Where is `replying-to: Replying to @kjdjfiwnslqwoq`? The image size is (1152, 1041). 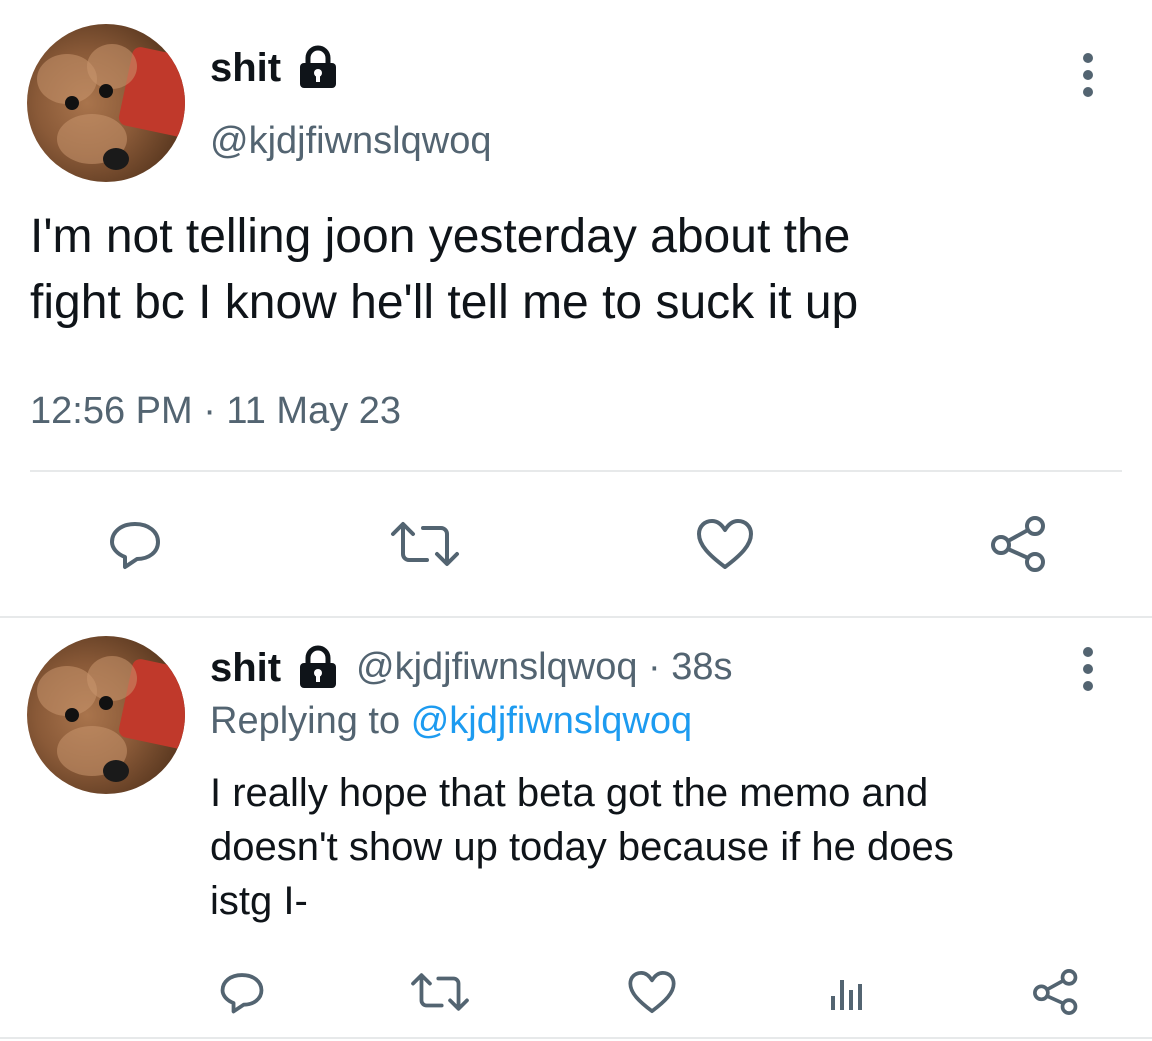 replying-to: Replying to @kjdjfiwnslqwoq is located at coordinates (451, 721).